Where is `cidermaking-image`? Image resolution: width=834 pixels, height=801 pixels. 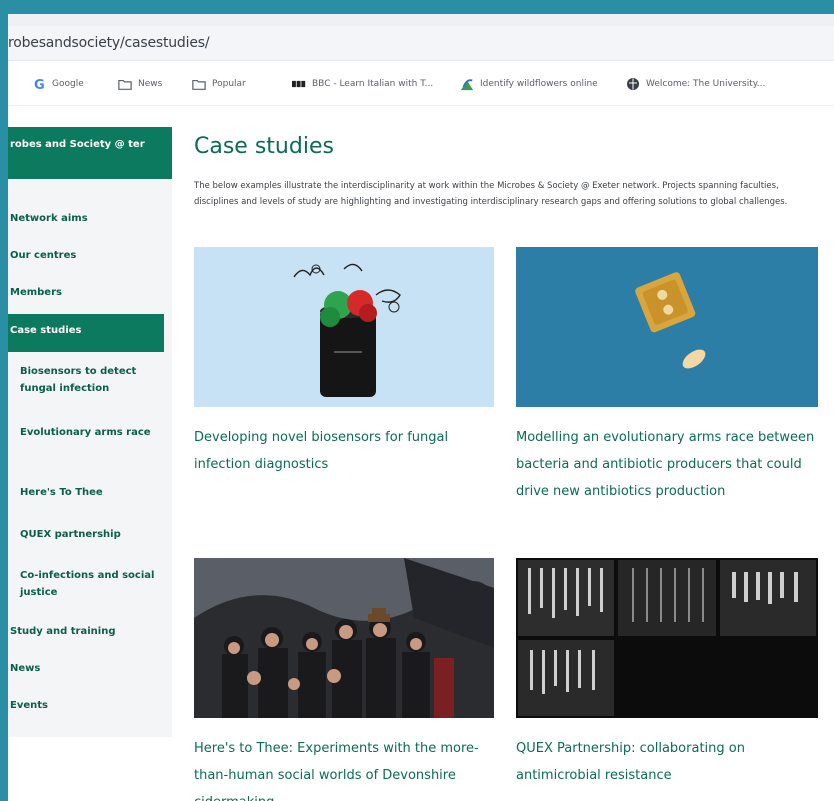 cidermaking-image is located at coordinates (344, 638).